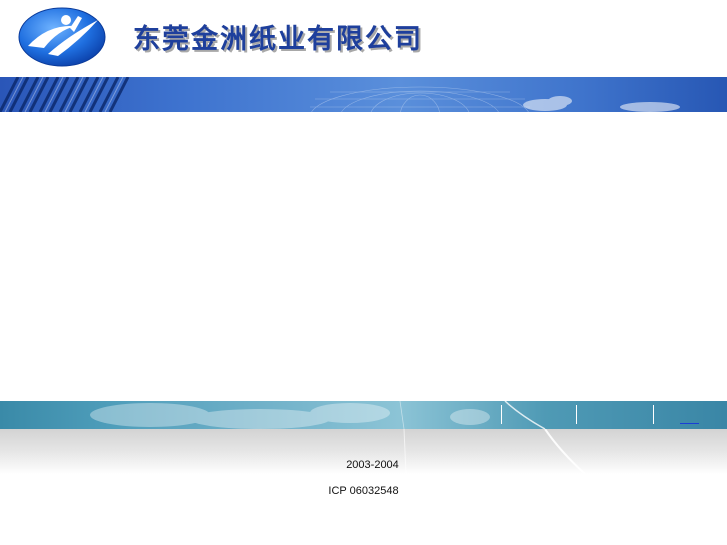 The height and width of the screenshot is (545, 727). What do you see at coordinates (363, 491) in the screenshot?
I see `icp-license-text: ICP 06032548` at bounding box center [363, 491].